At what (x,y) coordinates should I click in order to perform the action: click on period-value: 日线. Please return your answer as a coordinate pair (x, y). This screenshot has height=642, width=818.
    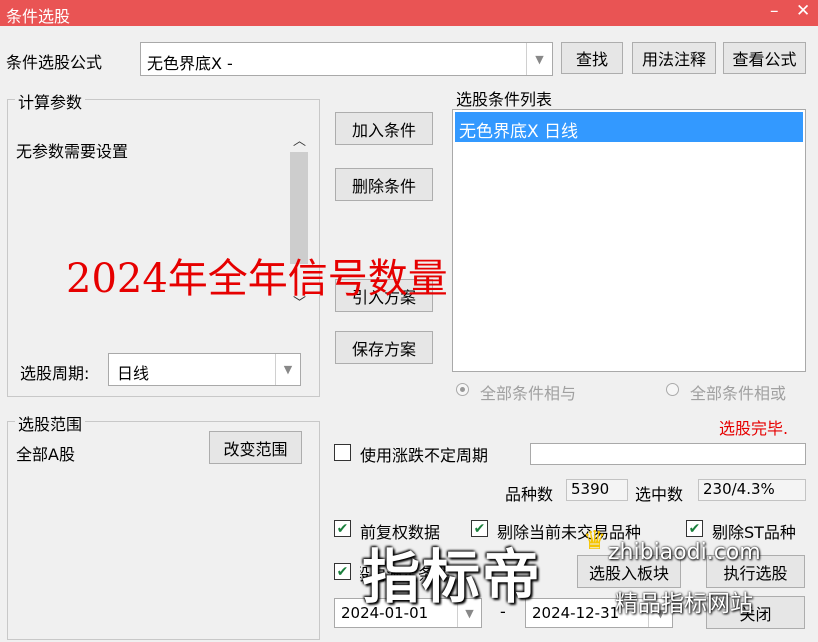
    Looking at the image, I should click on (133, 373).